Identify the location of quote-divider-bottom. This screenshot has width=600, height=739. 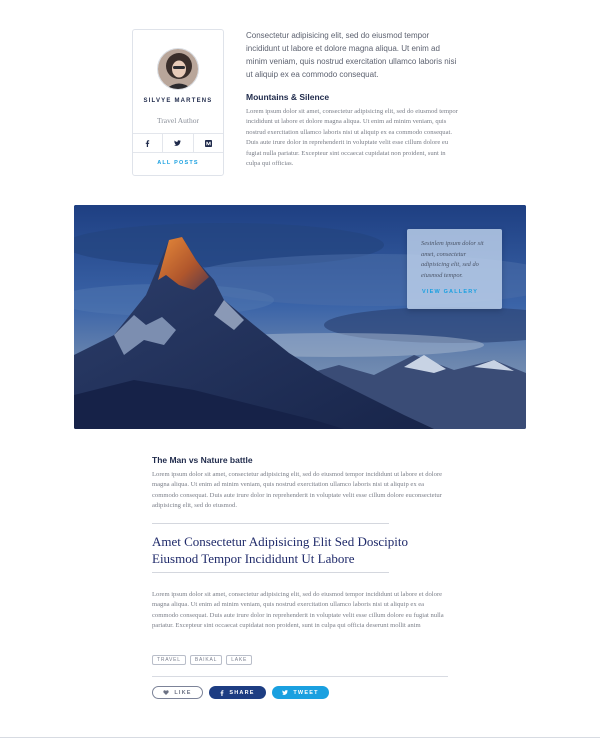
(270, 572).